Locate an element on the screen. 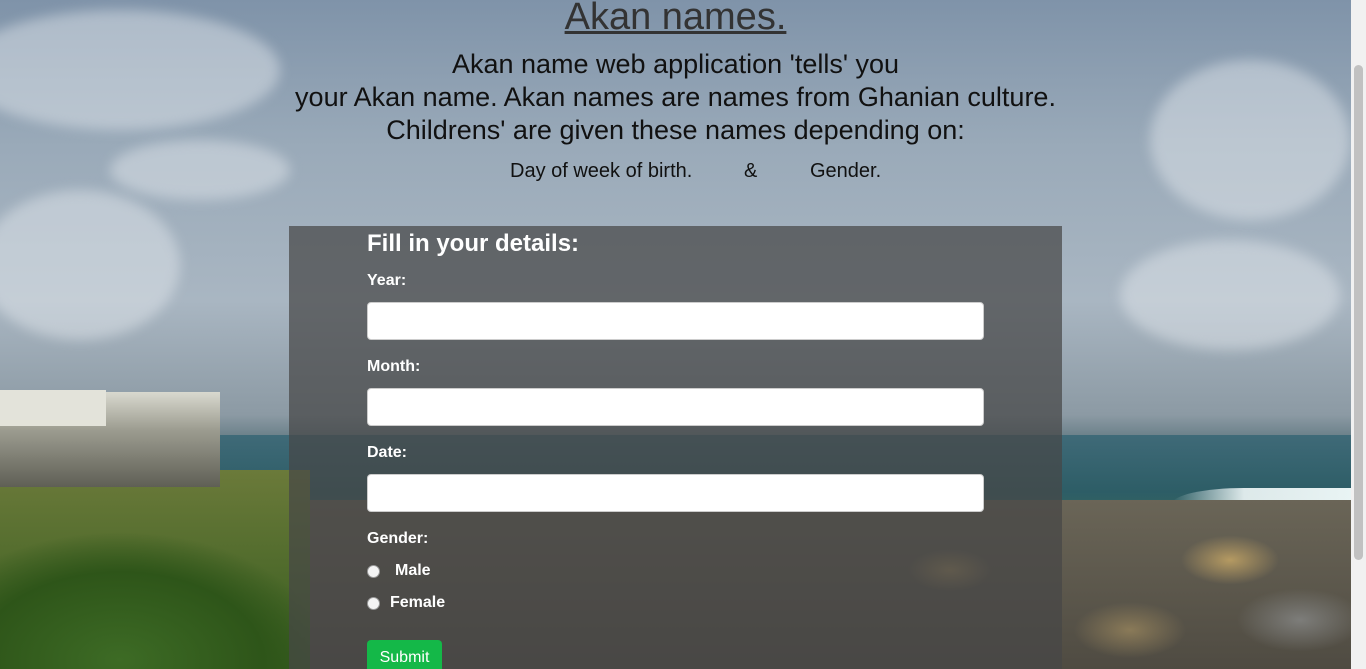  factor-day: Day of week of birth. is located at coordinates (601, 171).